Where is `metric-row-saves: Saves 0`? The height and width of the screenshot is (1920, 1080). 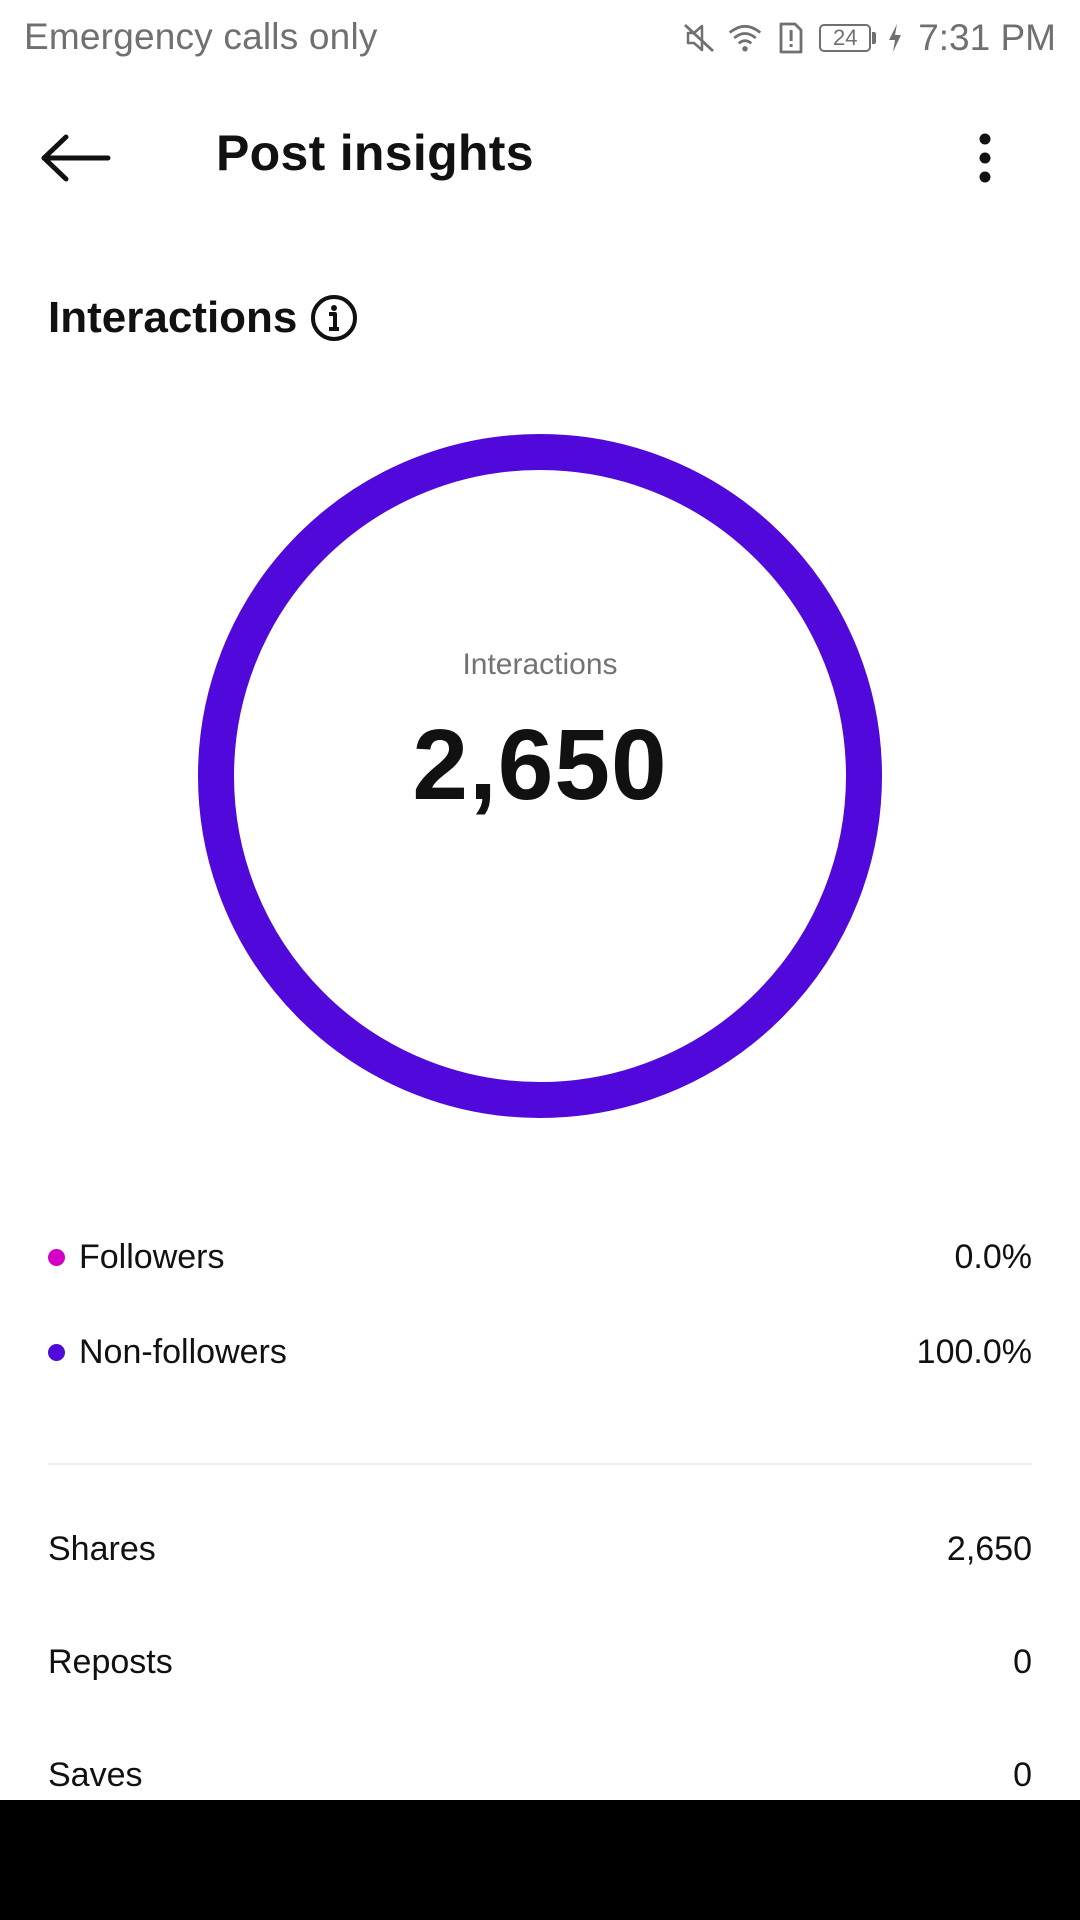
metric-row-saves: Saves 0 is located at coordinates (540, 1775).